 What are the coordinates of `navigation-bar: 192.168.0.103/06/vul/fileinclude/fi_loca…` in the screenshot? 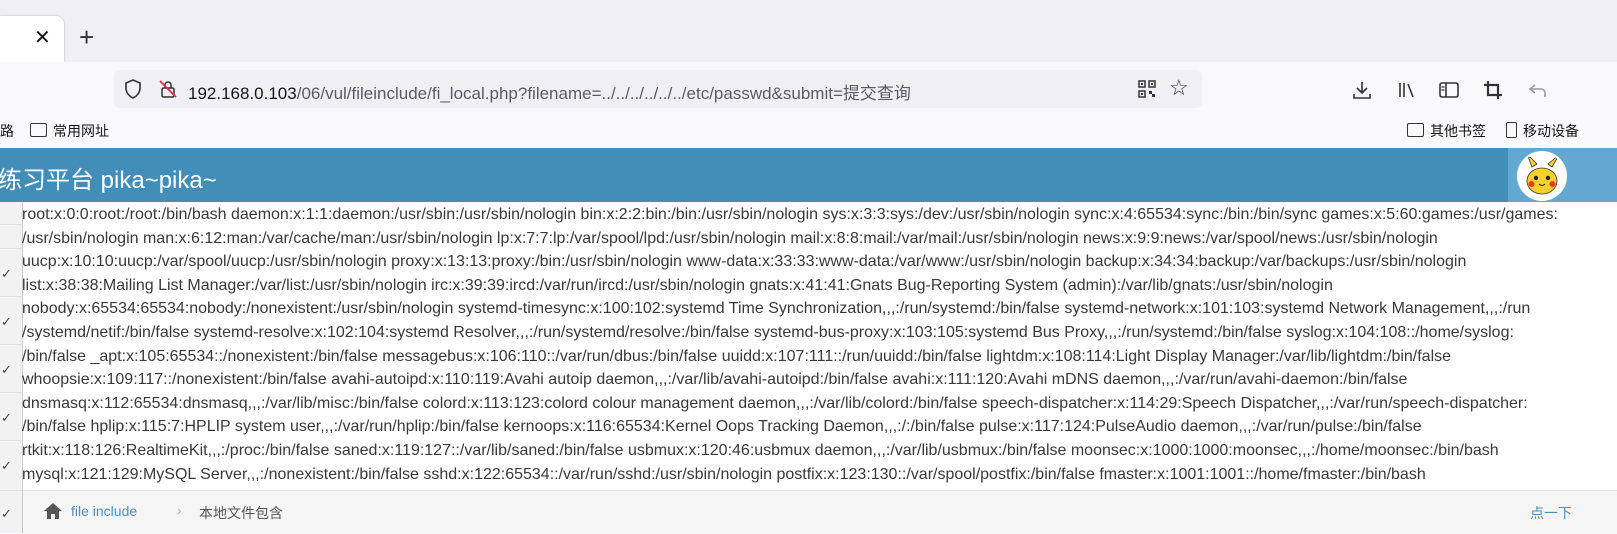 It's located at (808, 88).